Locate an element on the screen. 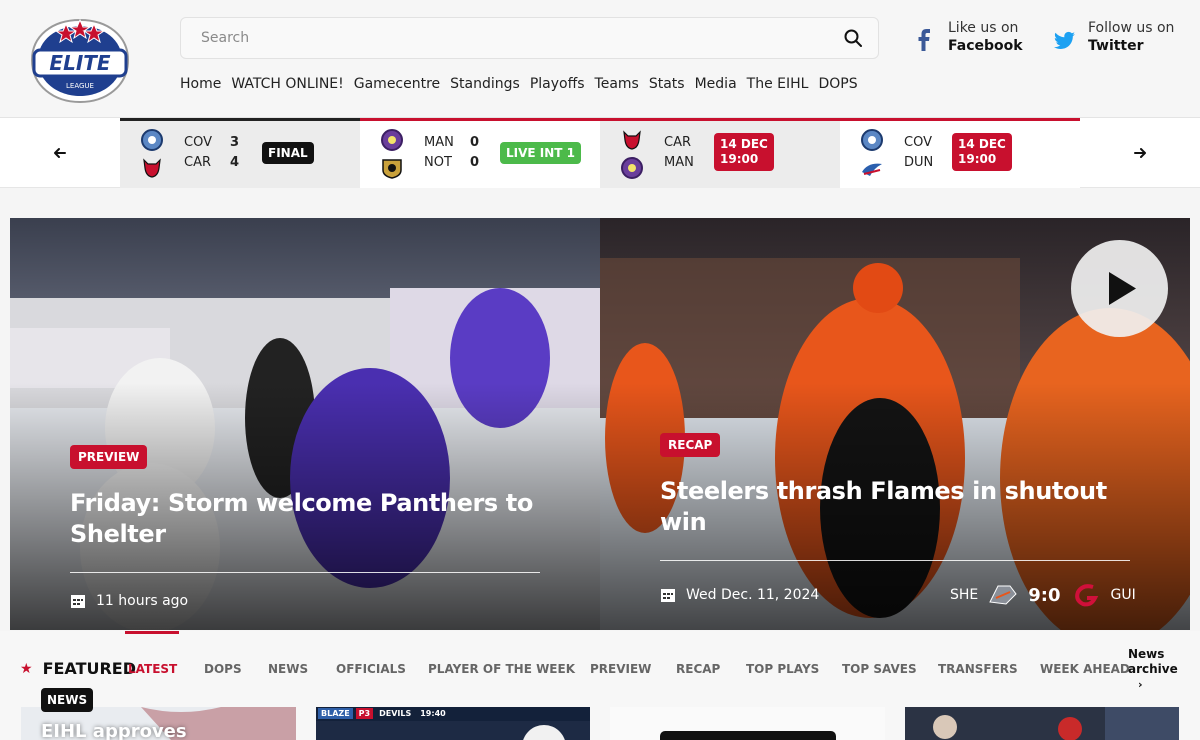 The image size is (1200, 740). facebook-line1: Like us on is located at coordinates (983, 28).